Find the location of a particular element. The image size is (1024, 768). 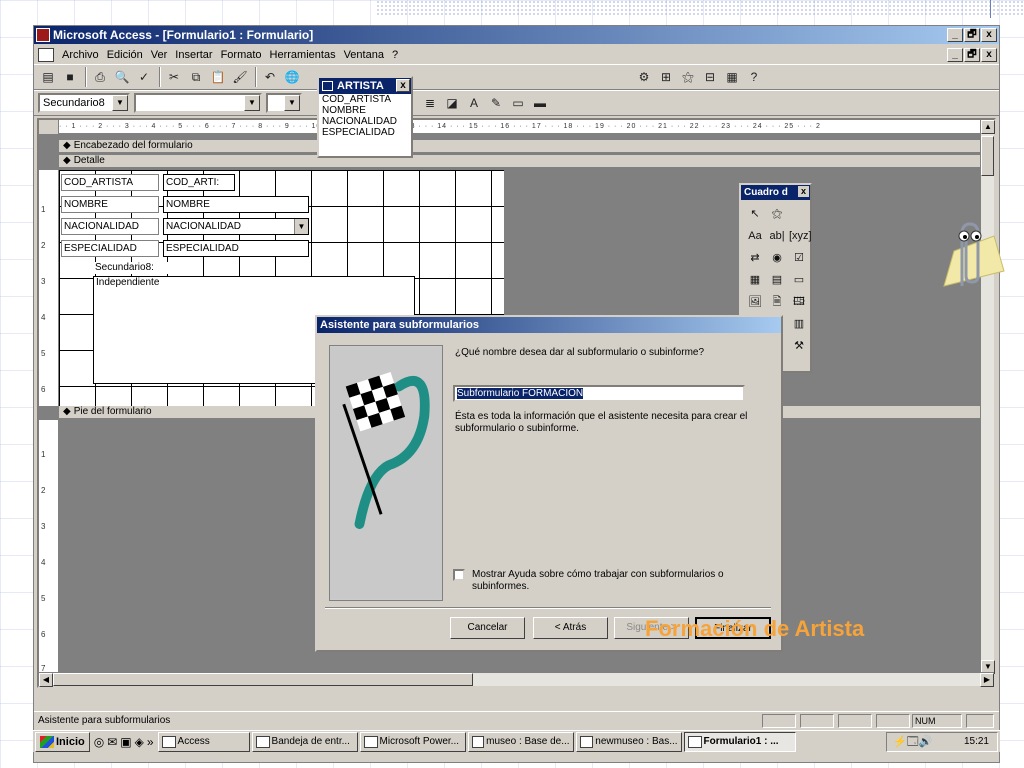

restore-button: 🗗 is located at coordinates (972, 35).